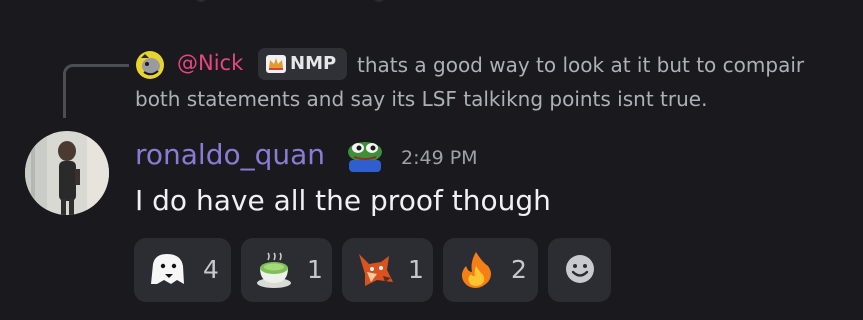 The image size is (863, 320). What do you see at coordinates (519, 269) in the screenshot?
I see `reaction-count: 2` at bounding box center [519, 269].